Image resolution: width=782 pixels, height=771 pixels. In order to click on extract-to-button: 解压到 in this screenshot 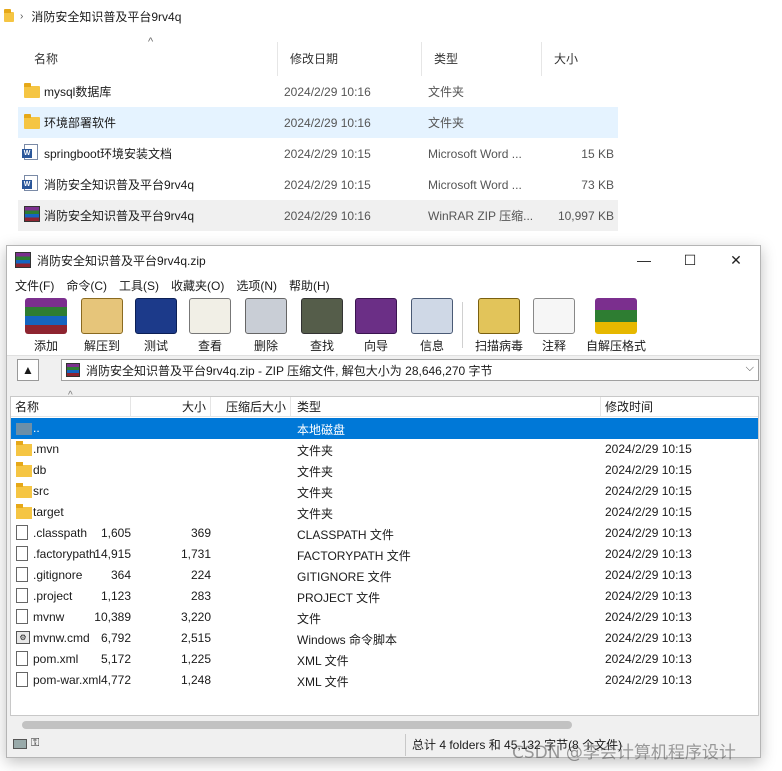, I will do `click(102, 326)`.